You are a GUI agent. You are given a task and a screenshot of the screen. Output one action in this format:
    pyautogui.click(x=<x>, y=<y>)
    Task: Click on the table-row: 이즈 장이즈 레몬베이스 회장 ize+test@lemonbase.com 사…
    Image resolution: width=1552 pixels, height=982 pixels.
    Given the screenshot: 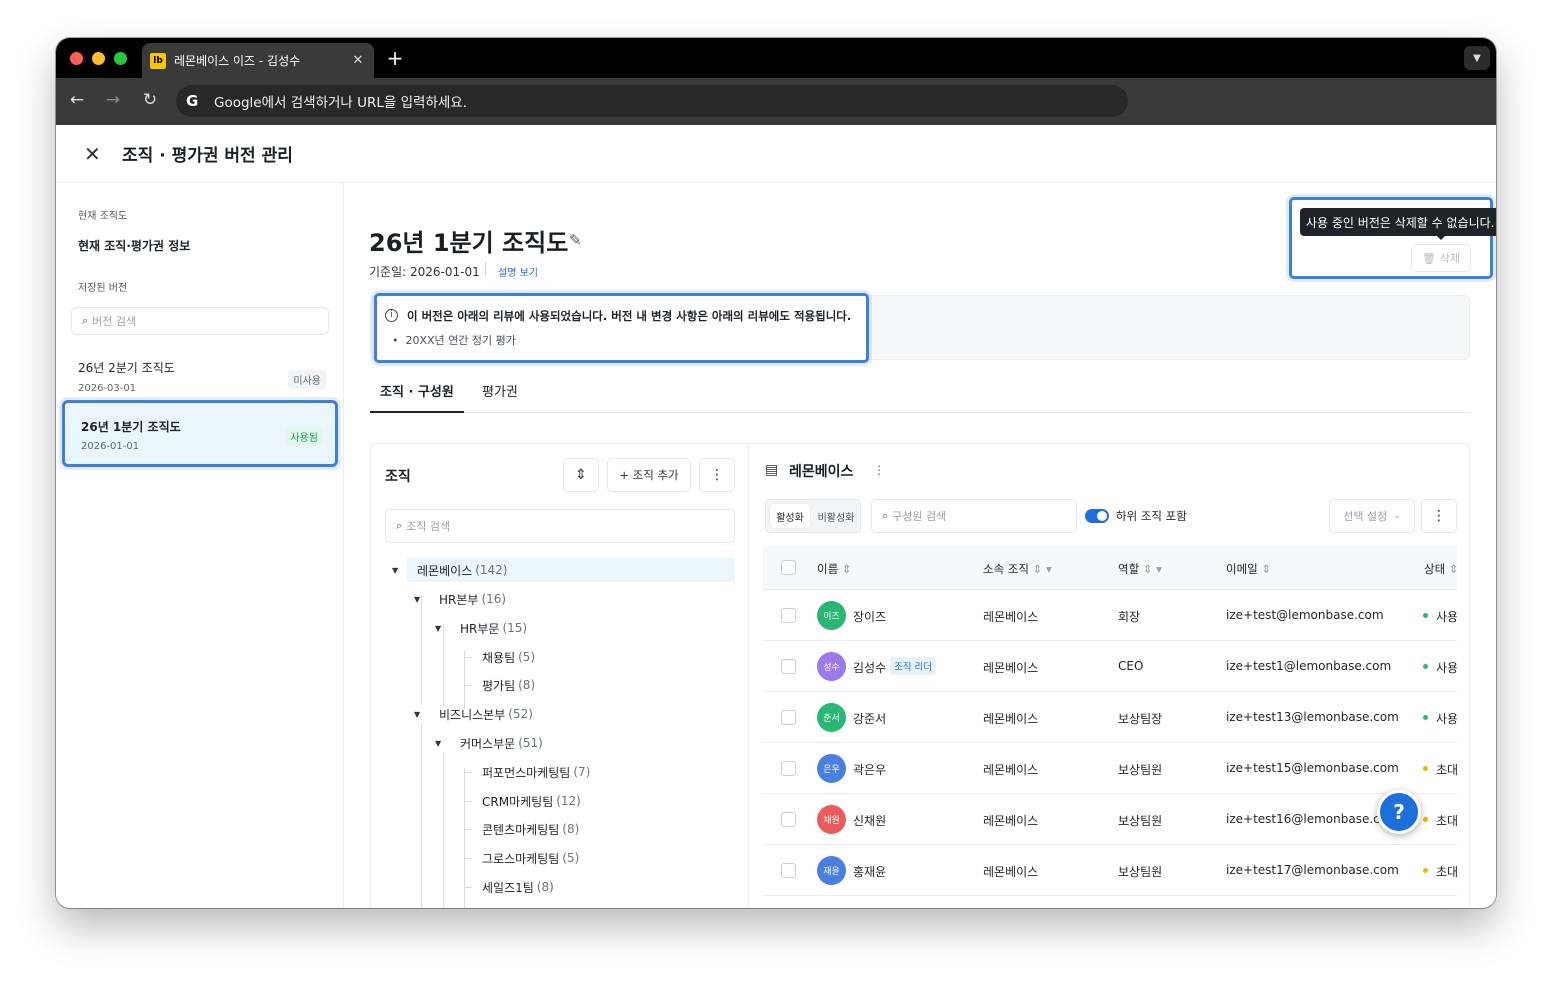 What is the action you would take?
    pyautogui.click(x=1110, y=615)
    